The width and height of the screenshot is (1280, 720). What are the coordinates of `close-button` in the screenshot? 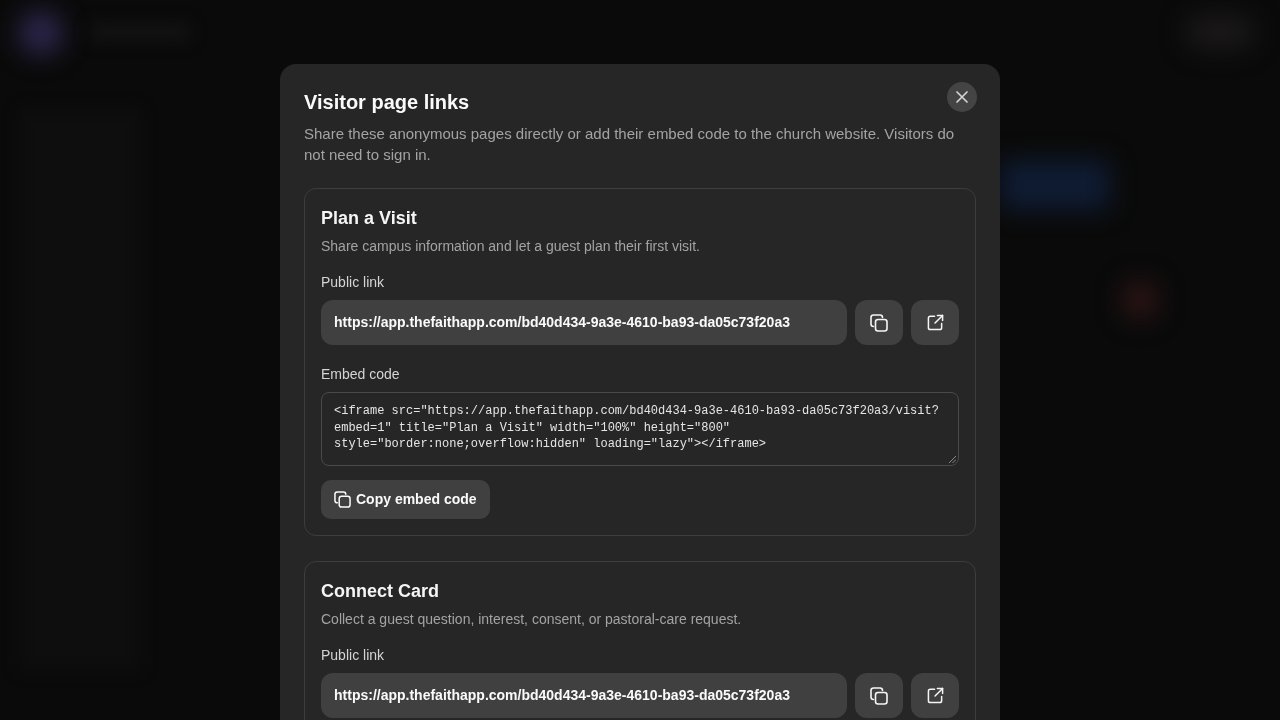 It's located at (962, 97).